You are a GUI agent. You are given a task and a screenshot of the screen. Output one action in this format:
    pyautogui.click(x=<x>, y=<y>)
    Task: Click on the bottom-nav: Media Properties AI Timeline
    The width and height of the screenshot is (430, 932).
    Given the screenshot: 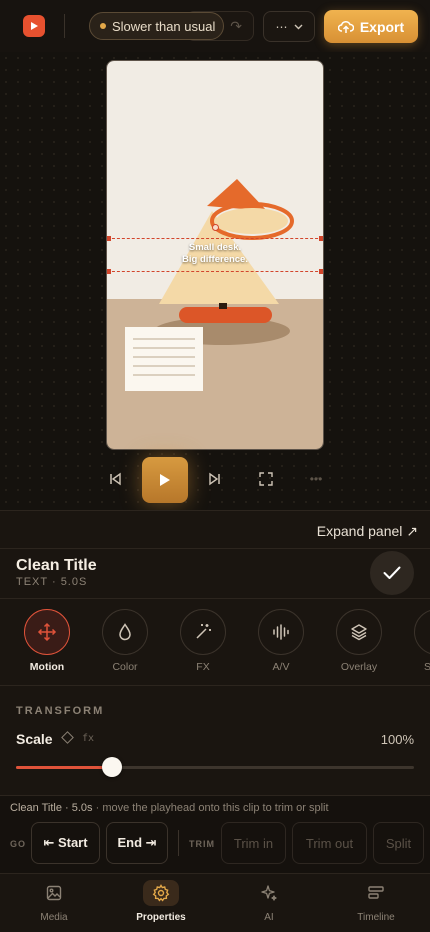 What is the action you would take?
    pyautogui.click(x=215, y=902)
    